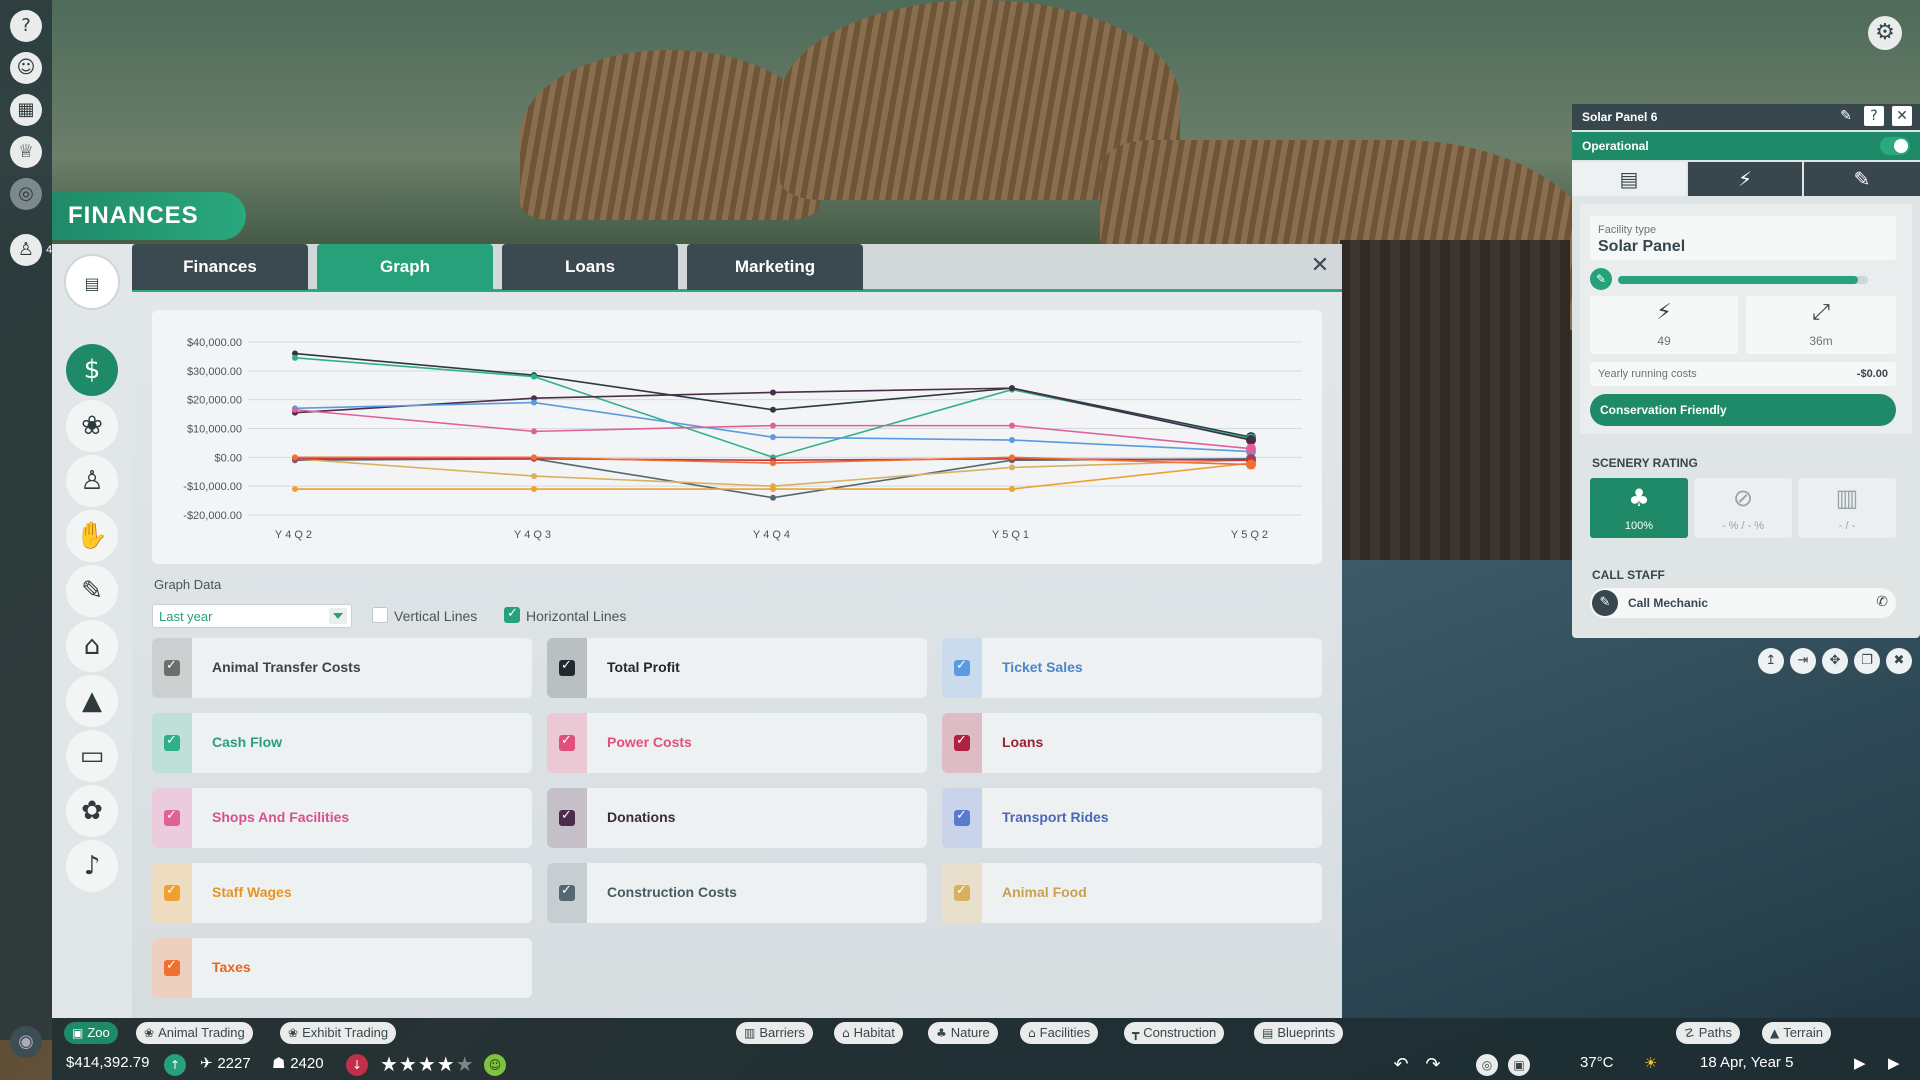 The width and height of the screenshot is (1920, 1080). I want to click on tab-maintenance: ✎, so click(1862, 179).